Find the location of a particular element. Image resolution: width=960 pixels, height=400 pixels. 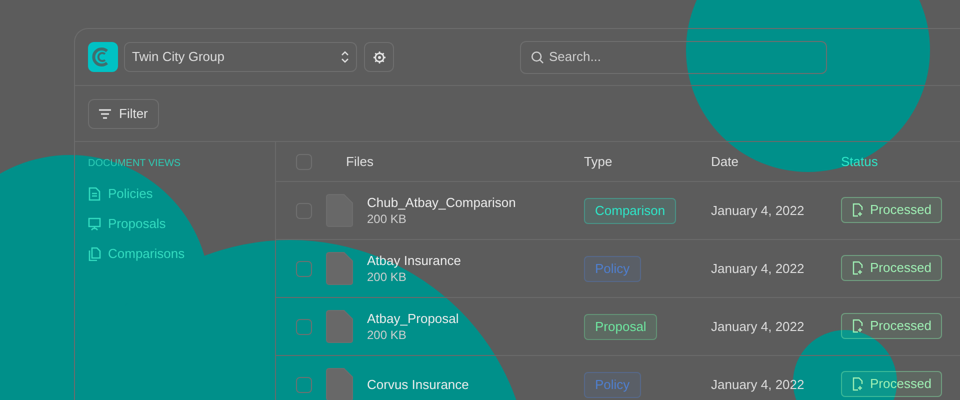

sidebar-item: Comparisons is located at coordinates (181, 254).